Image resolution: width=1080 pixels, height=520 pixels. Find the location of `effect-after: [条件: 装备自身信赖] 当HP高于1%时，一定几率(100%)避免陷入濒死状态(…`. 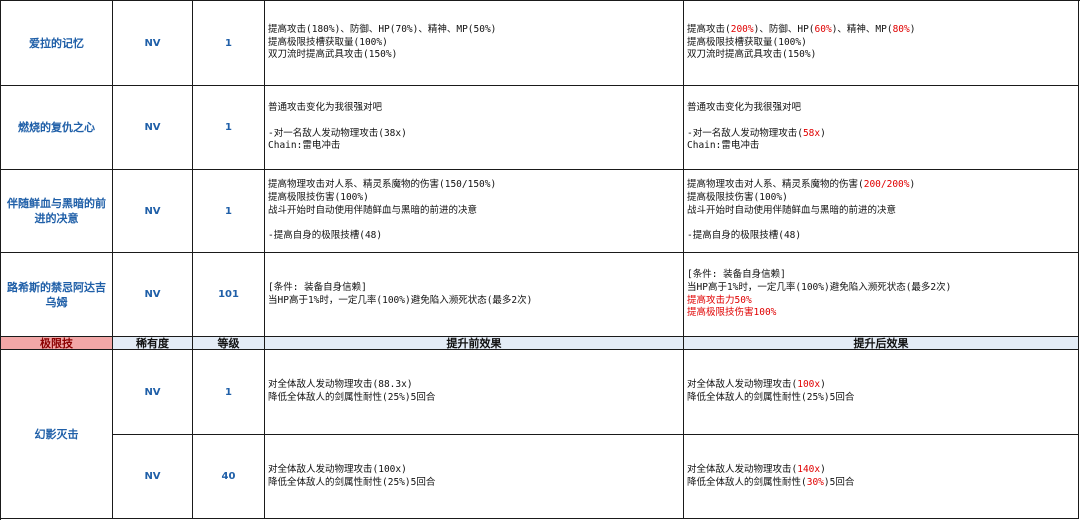

effect-after: [条件: 装备自身信赖] 当HP高于1%时，一定几率(100%)避免陷入濒死状态(… is located at coordinates (881, 295).